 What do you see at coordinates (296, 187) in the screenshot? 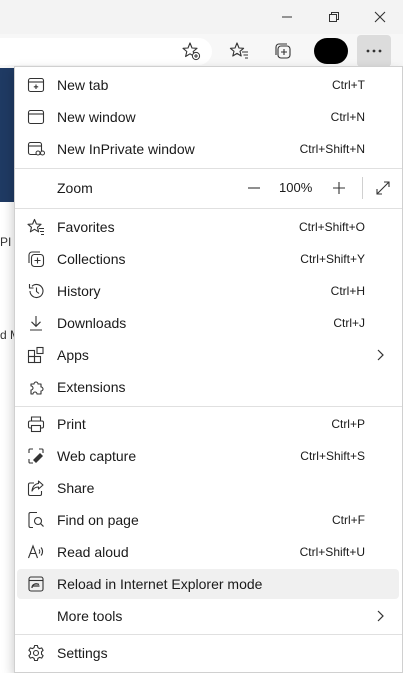
I see `zoom-level: 100%` at bounding box center [296, 187].